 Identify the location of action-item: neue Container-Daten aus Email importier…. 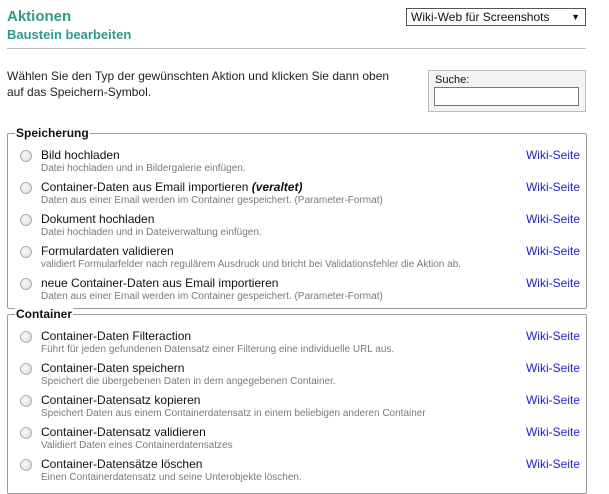
(297, 291).